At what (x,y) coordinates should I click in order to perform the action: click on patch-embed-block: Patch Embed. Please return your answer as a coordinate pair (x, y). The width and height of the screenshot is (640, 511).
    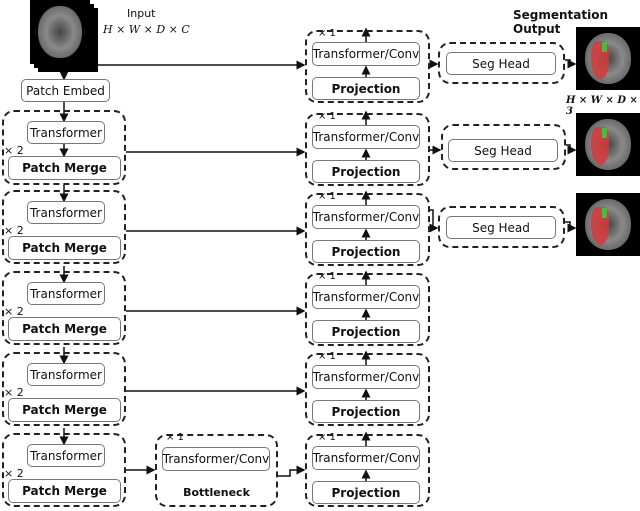
    Looking at the image, I should click on (65, 90).